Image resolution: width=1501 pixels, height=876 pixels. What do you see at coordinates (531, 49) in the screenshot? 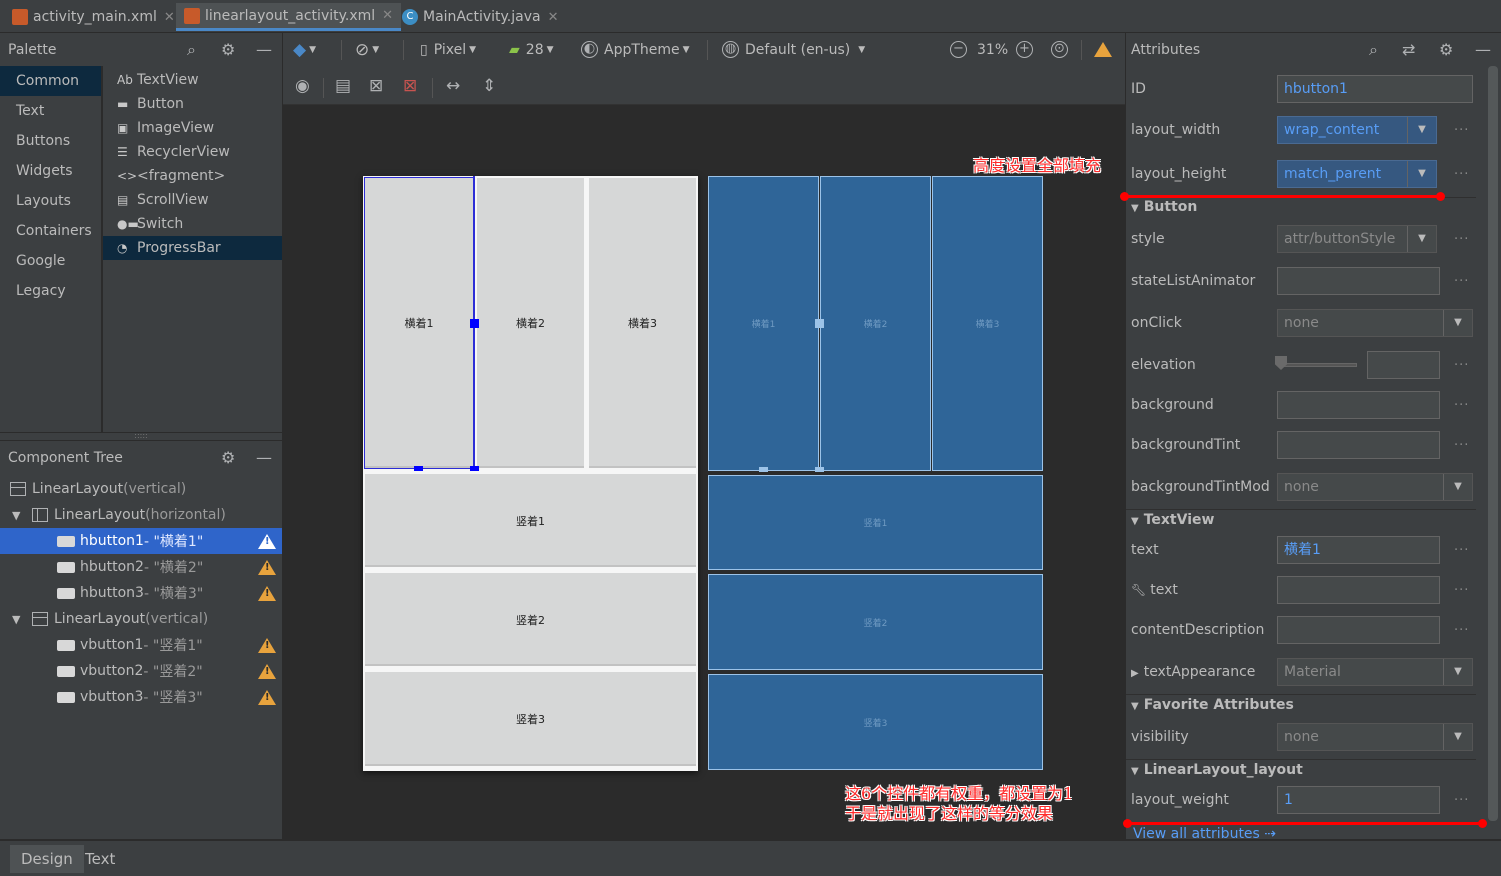
I see `api-level-dropdown: ▰ 28 ▼` at bounding box center [531, 49].